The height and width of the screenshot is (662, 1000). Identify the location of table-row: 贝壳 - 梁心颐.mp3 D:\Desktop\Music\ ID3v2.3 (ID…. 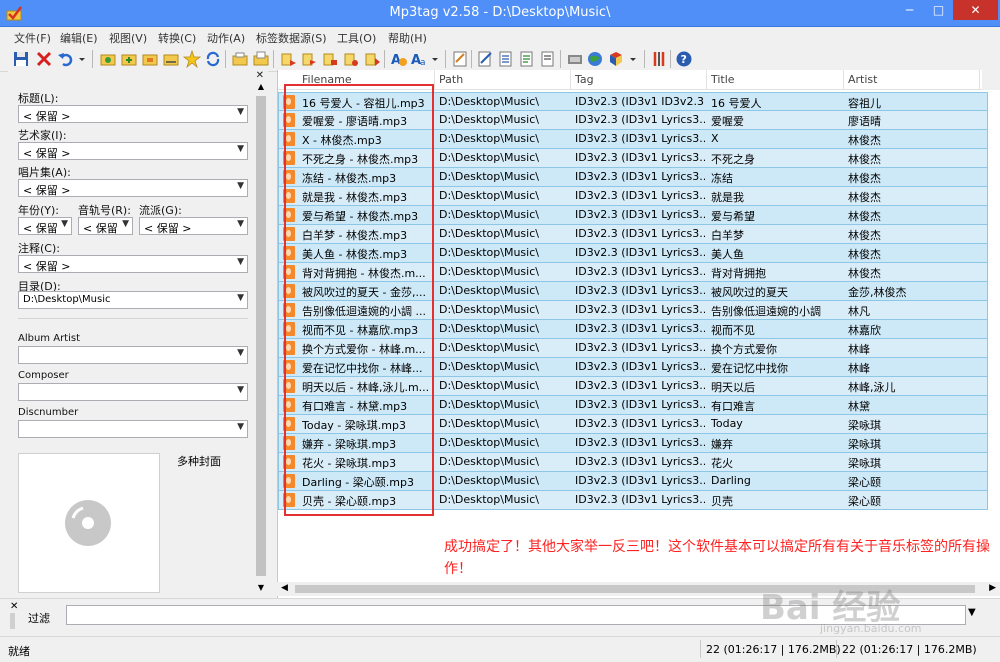
(633, 500).